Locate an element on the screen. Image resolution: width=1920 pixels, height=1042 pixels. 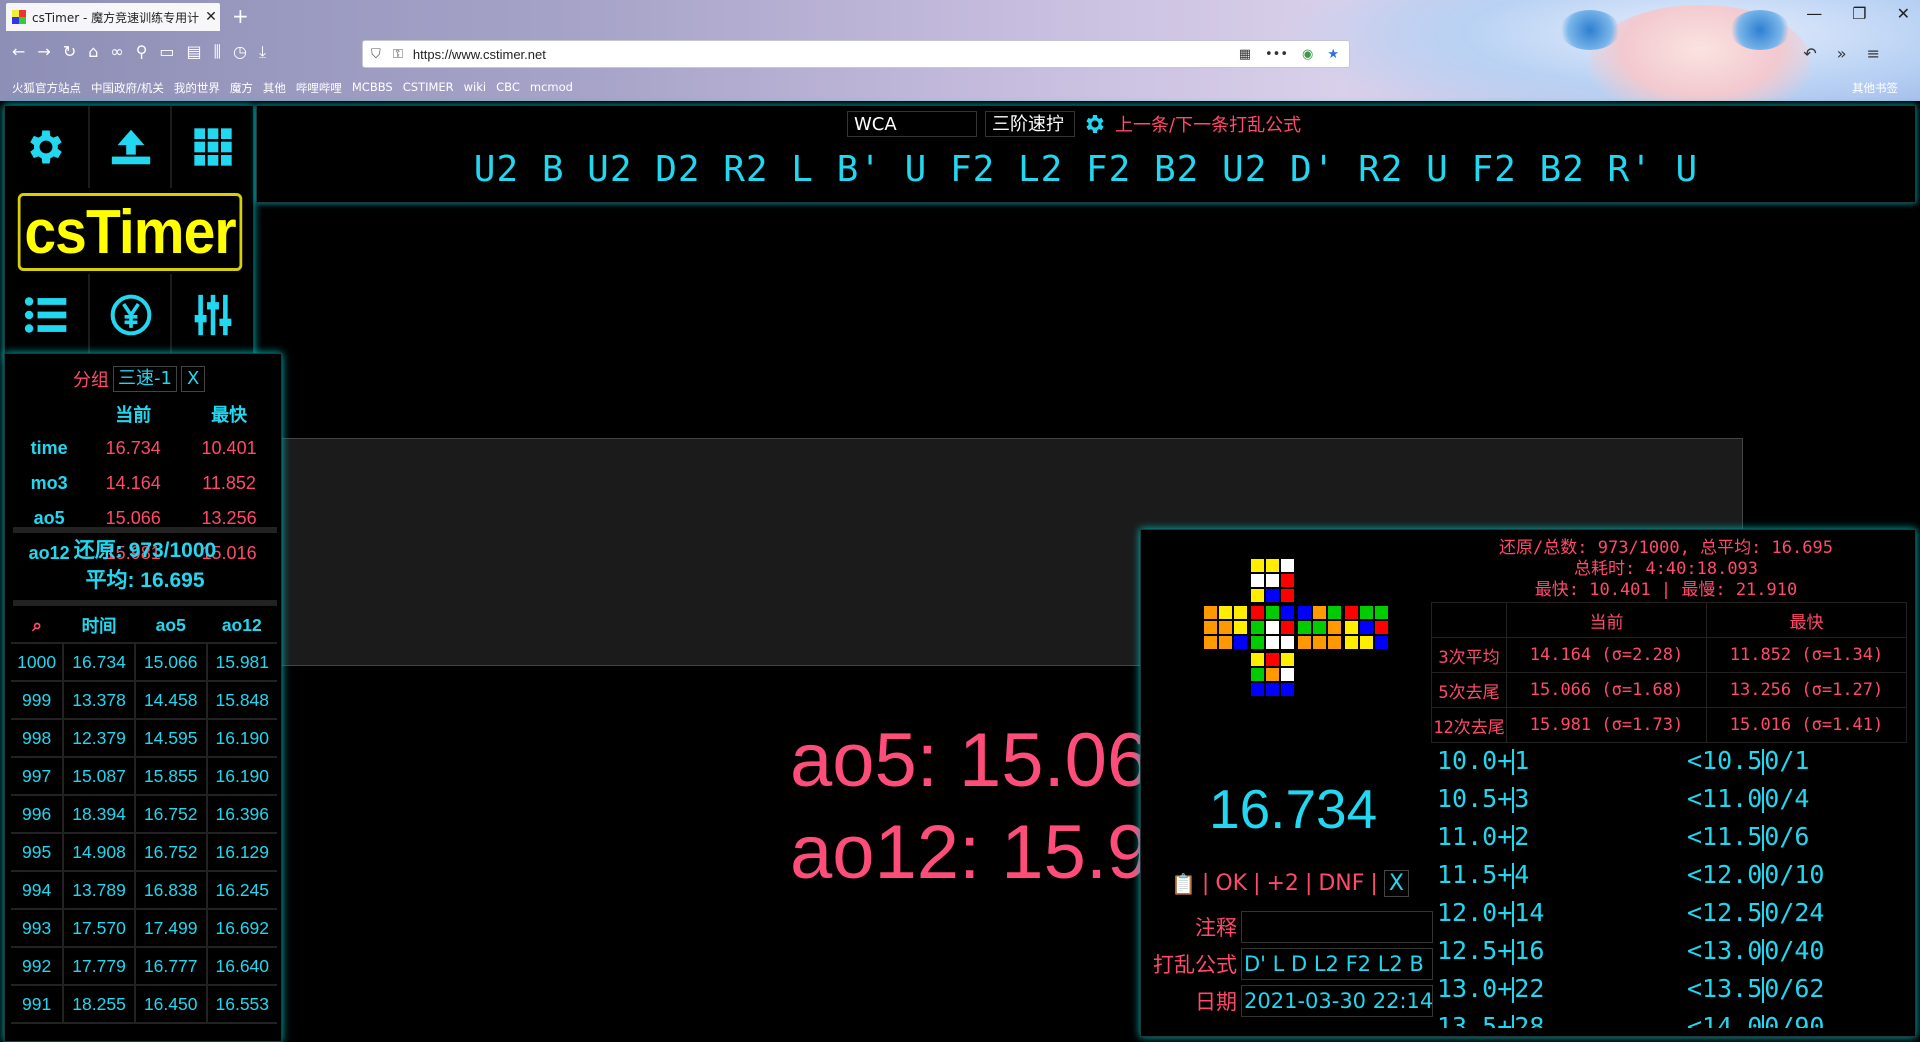
cstimer-logo: csTimer is located at coordinates (130, 232).